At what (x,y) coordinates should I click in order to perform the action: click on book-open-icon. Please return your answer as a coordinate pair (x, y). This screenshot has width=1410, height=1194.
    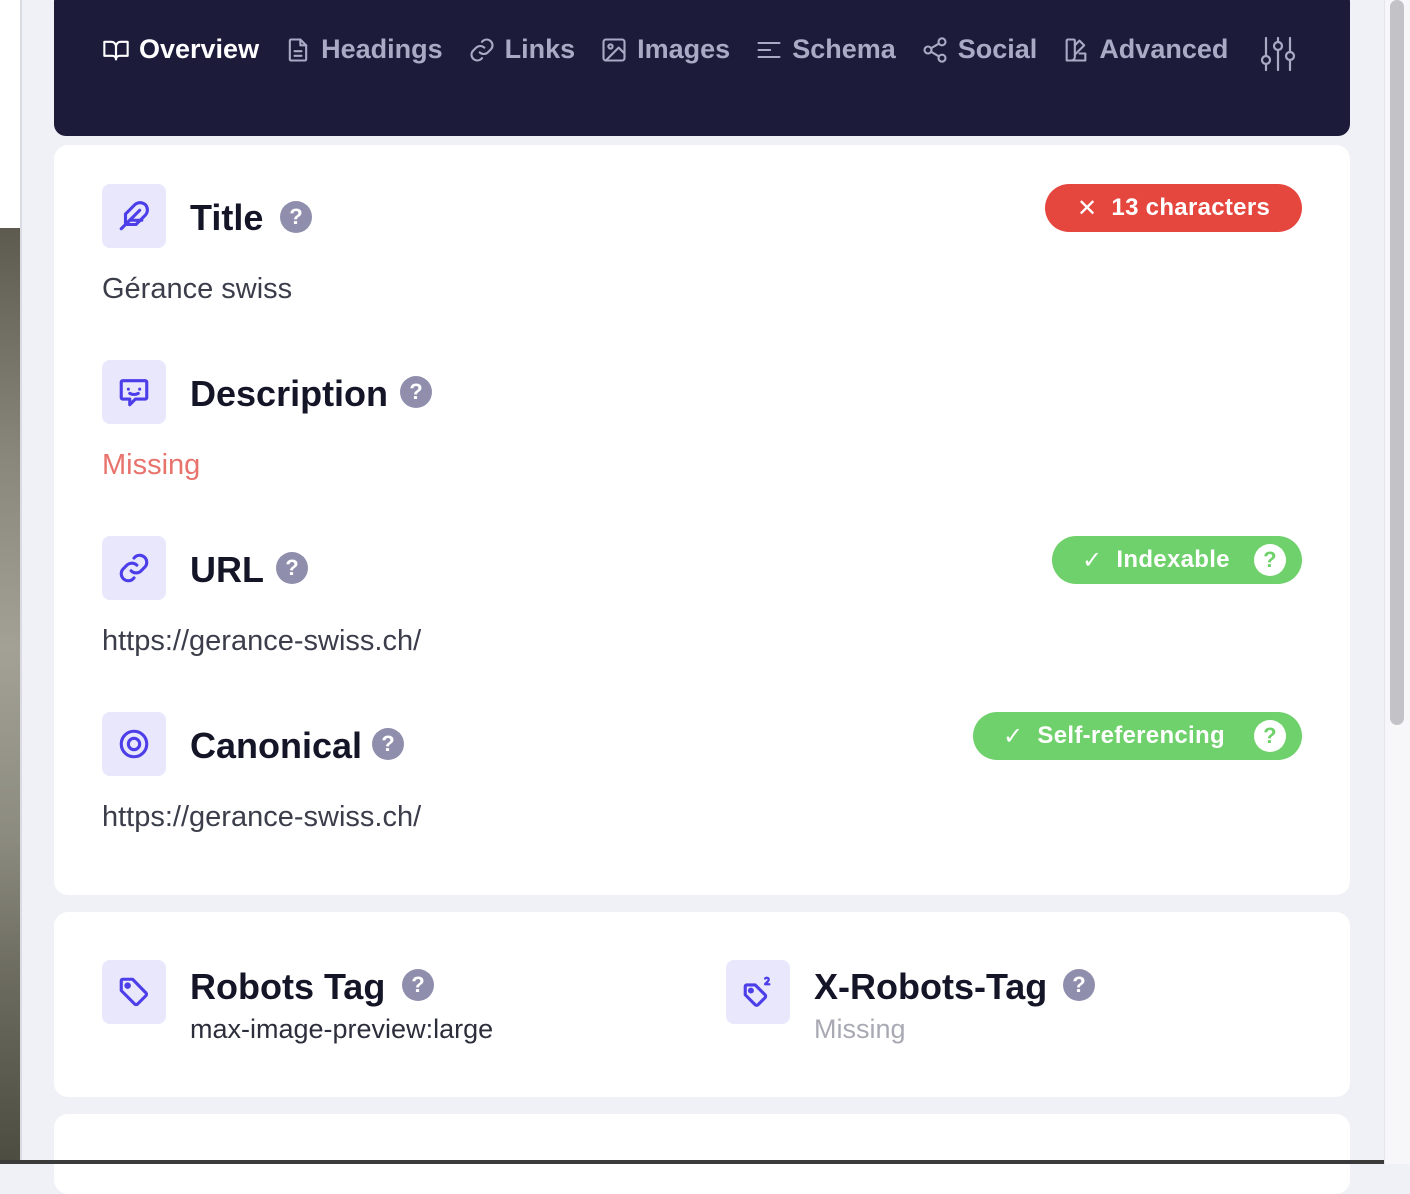
    Looking at the image, I should click on (116, 50).